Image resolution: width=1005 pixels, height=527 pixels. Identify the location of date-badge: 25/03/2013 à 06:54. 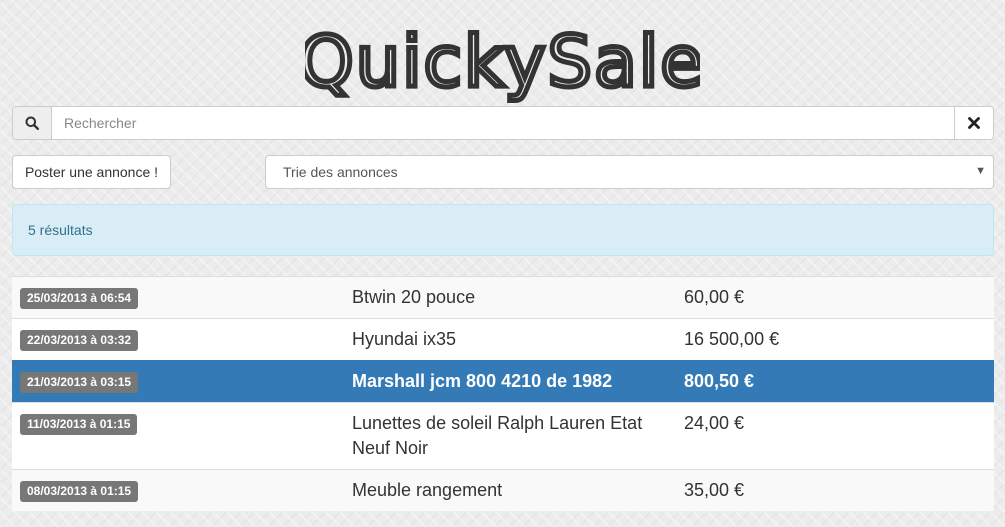
(79, 298).